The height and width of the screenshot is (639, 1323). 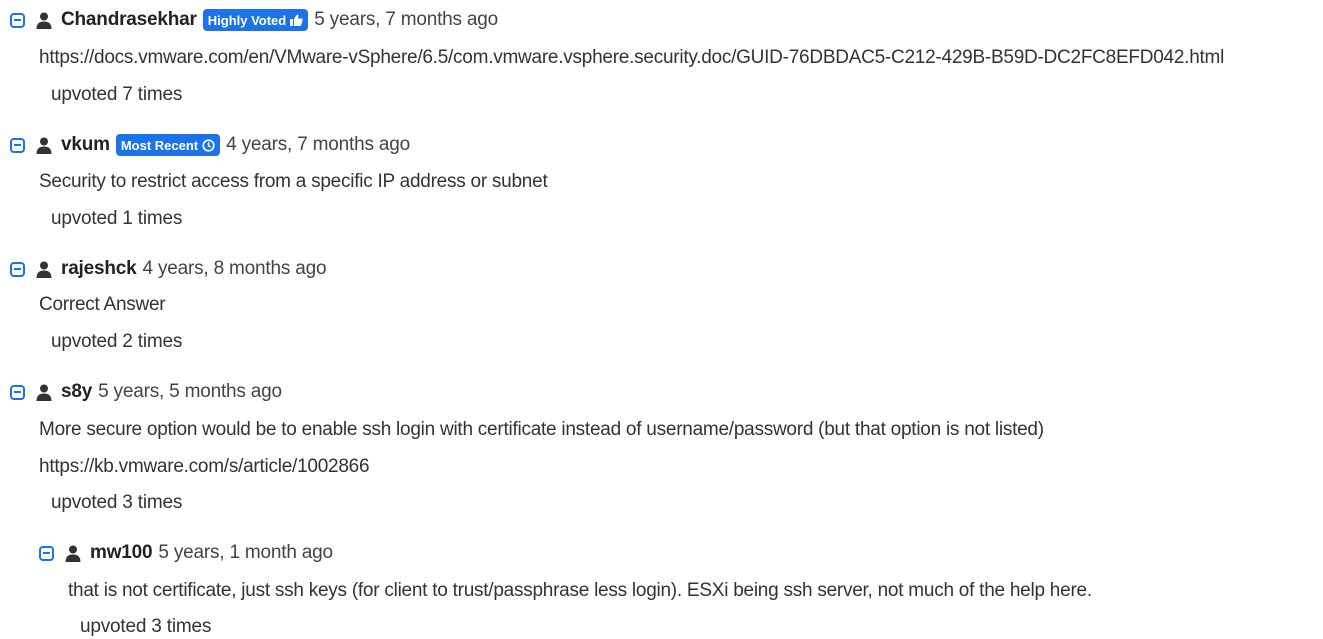 I want to click on comment-date: 5 years, 5 months ago, so click(x=190, y=391).